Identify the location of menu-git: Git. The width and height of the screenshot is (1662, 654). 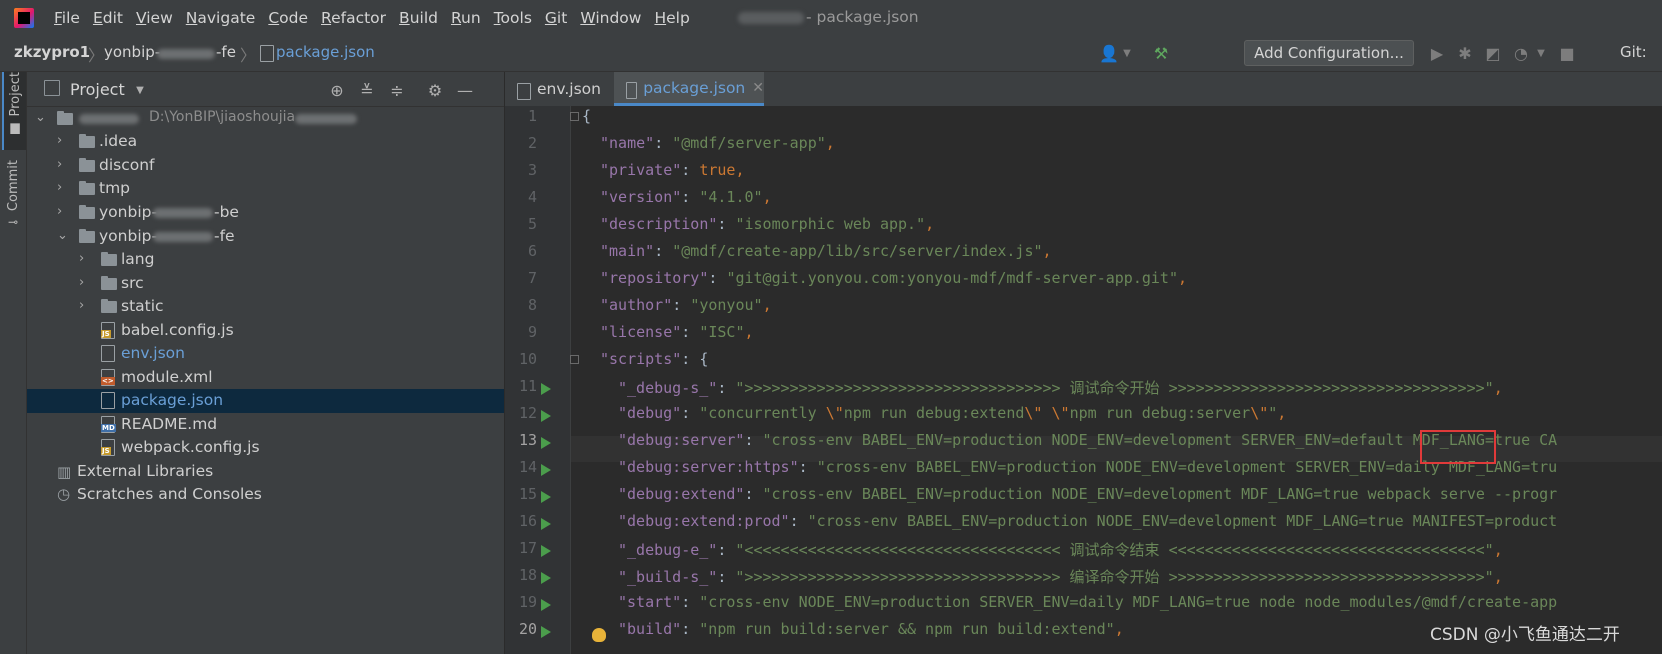
(556, 18).